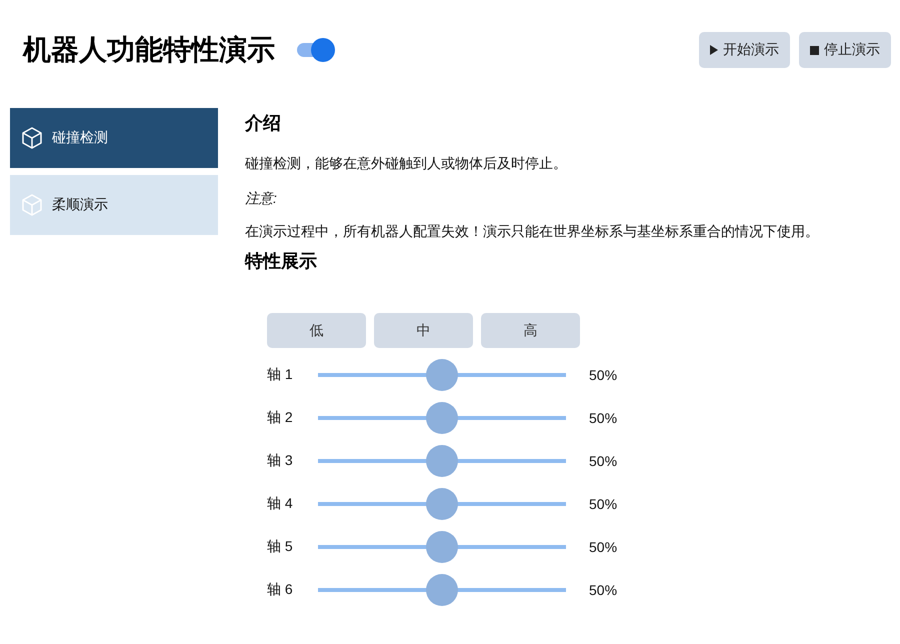 This screenshot has width=900, height=644. I want to click on stop-icon, so click(814, 50).